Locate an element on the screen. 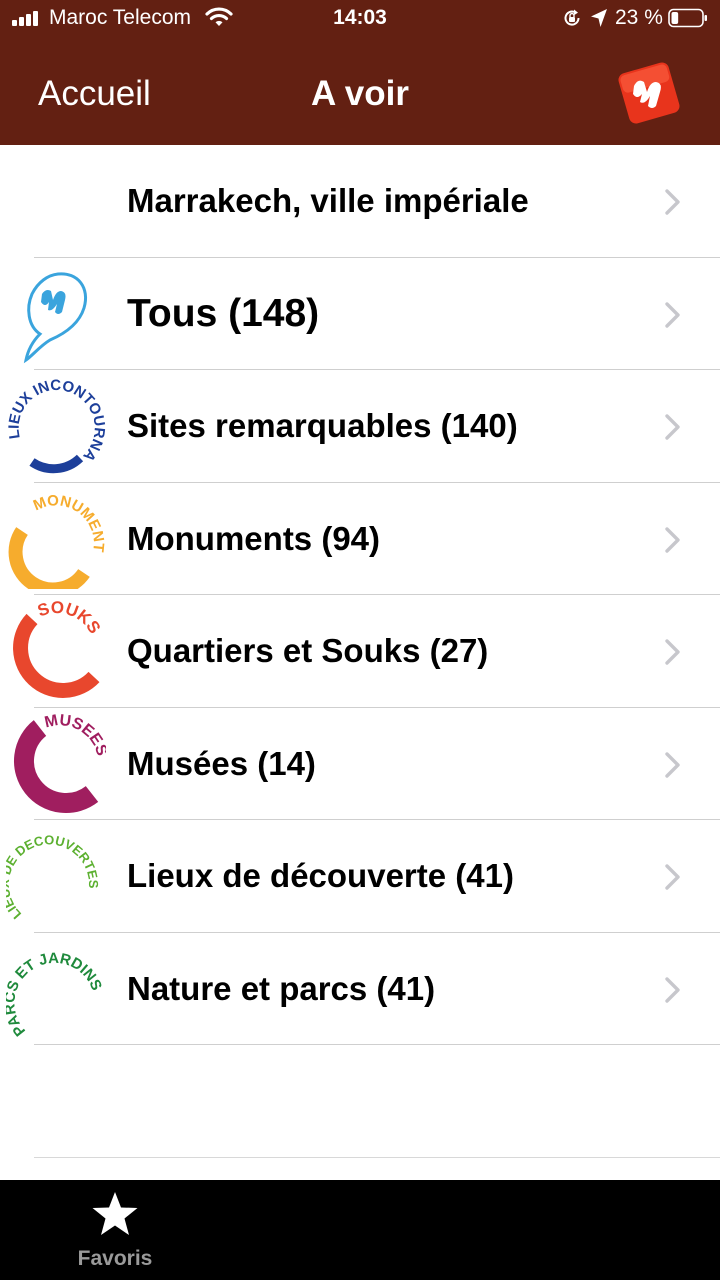 Image resolution: width=720 pixels, height=1280 pixels. icon-ring-text: LIEUX DE DECOUVERTES is located at coordinates (53, 877).